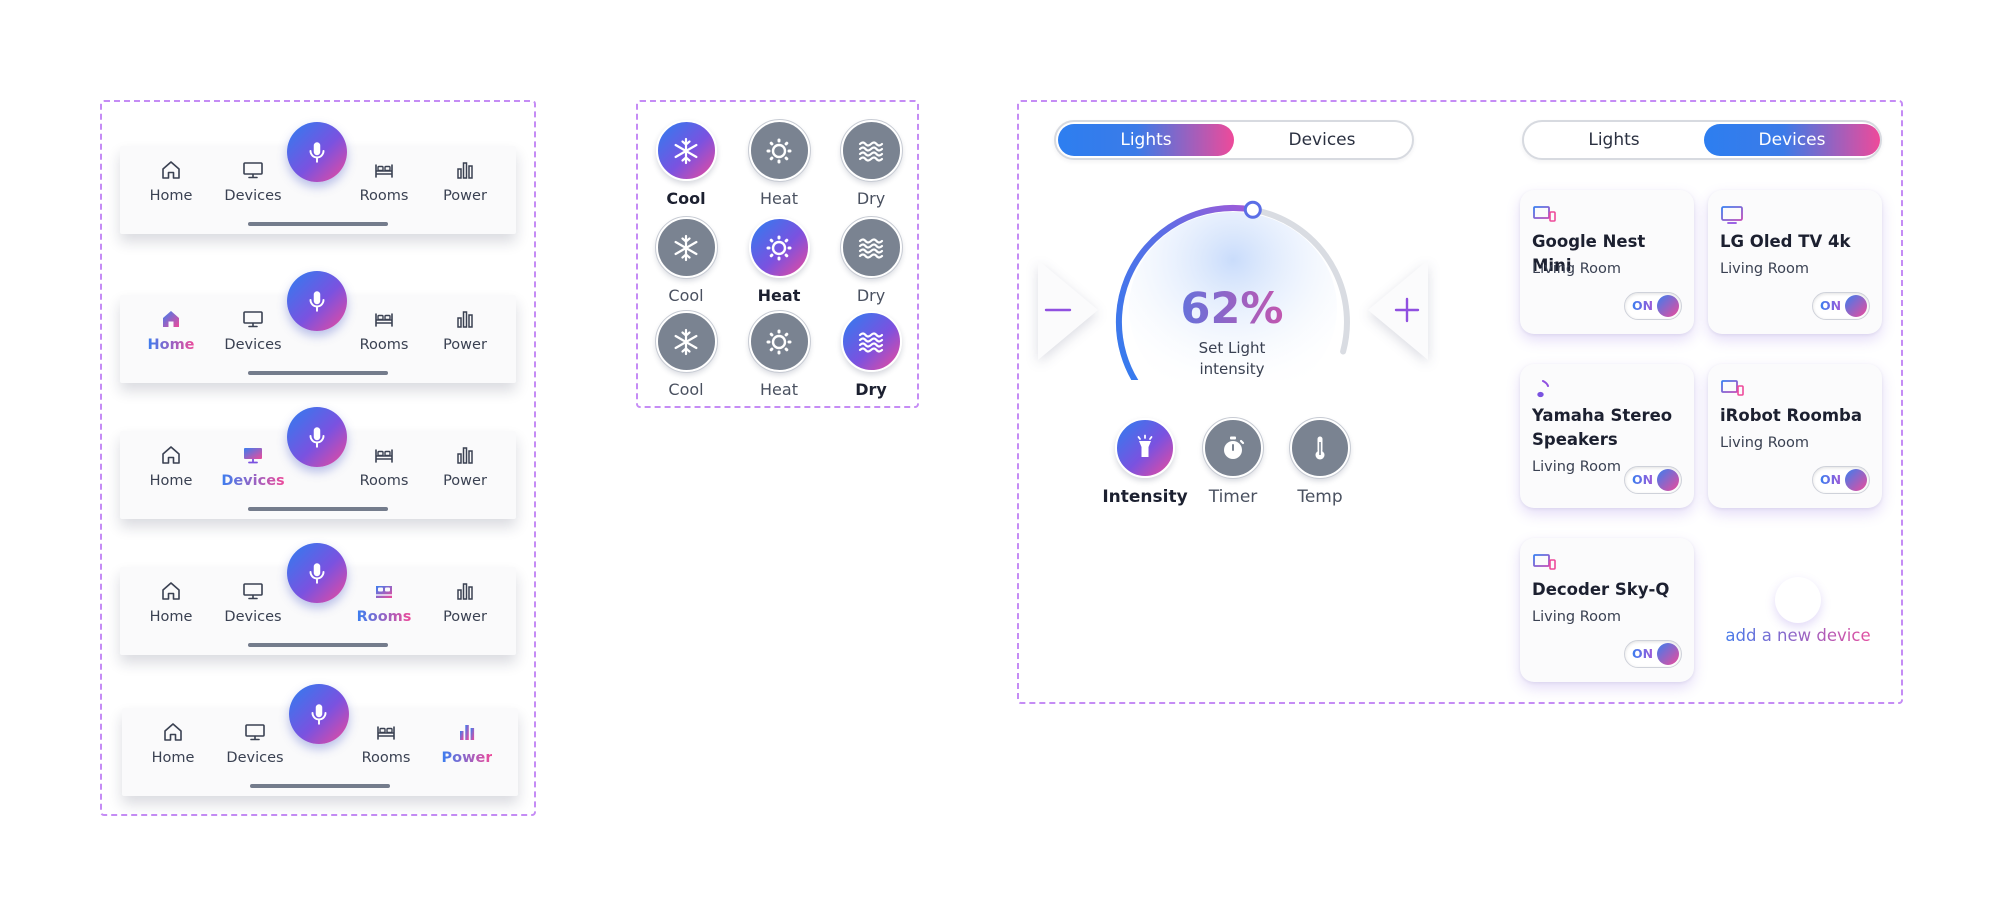  Describe the element at coordinates (686, 295) in the screenshot. I see `mode-label: Cool` at that location.